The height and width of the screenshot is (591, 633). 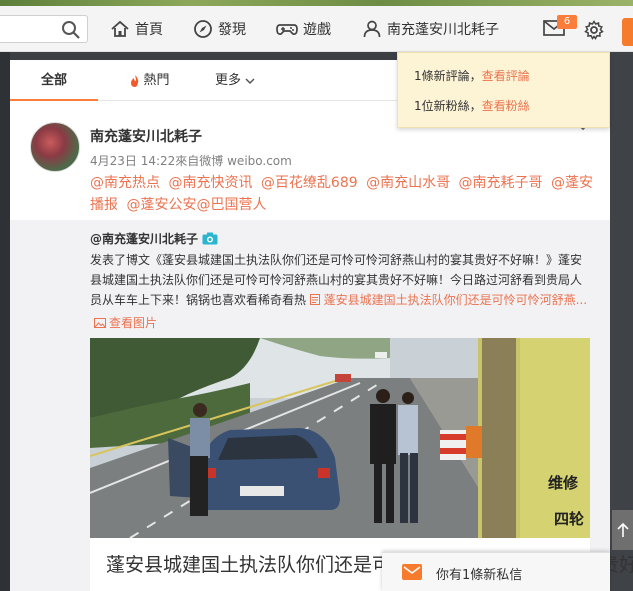 What do you see at coordinates (506, 76) in the screenshot?
I see `view-comments-link: 查看評論` at bounding box center [506, 76].